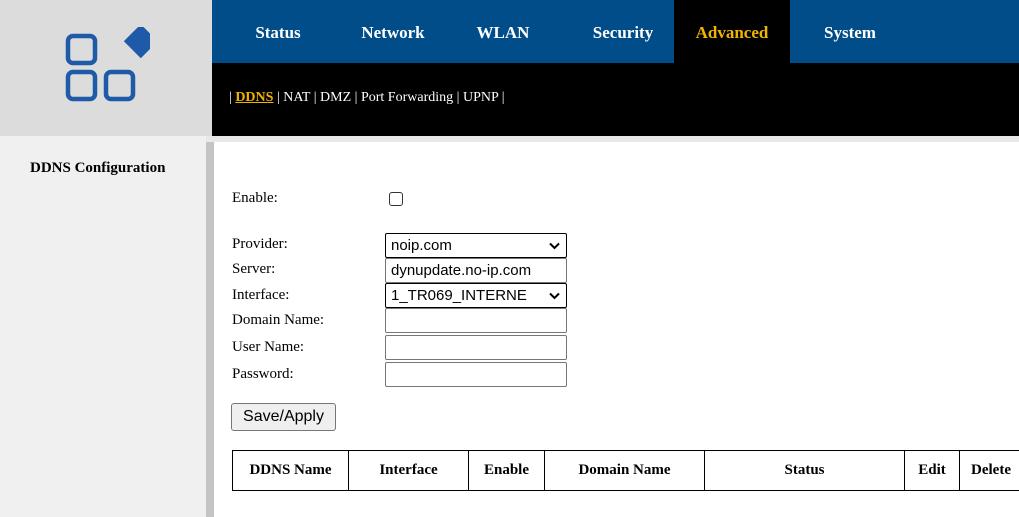 This screenshot has width=1019, height=517. Describe the element at coordinates (296, 97) in the screenshot. I see `subnav-nat: NAT` at that location.